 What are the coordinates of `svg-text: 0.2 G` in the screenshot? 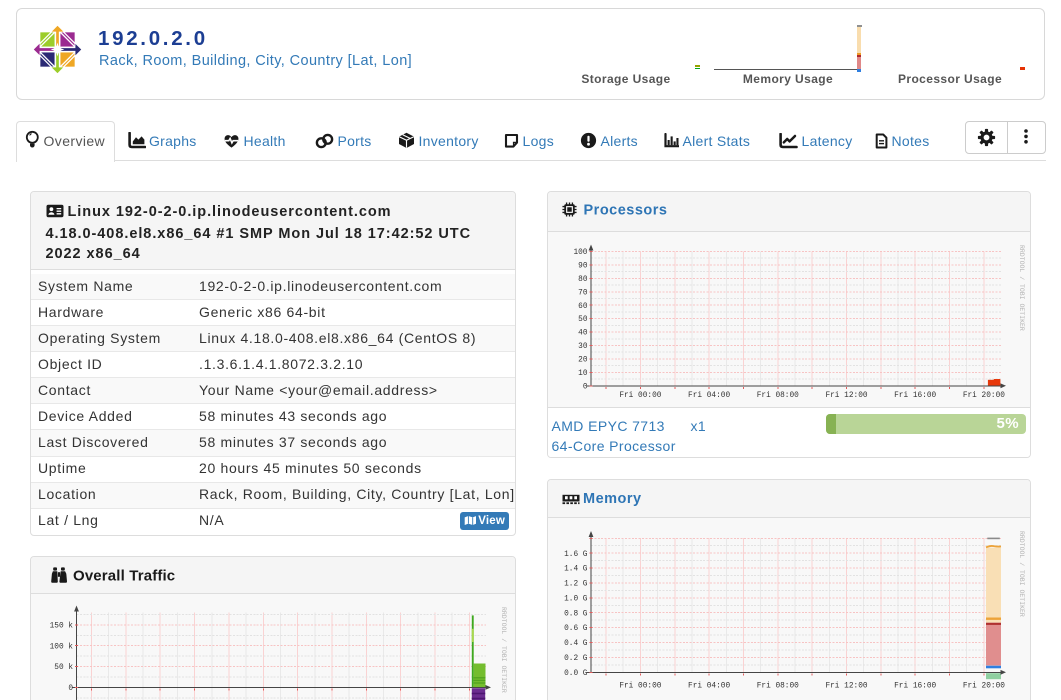 It's located at (576, 659).